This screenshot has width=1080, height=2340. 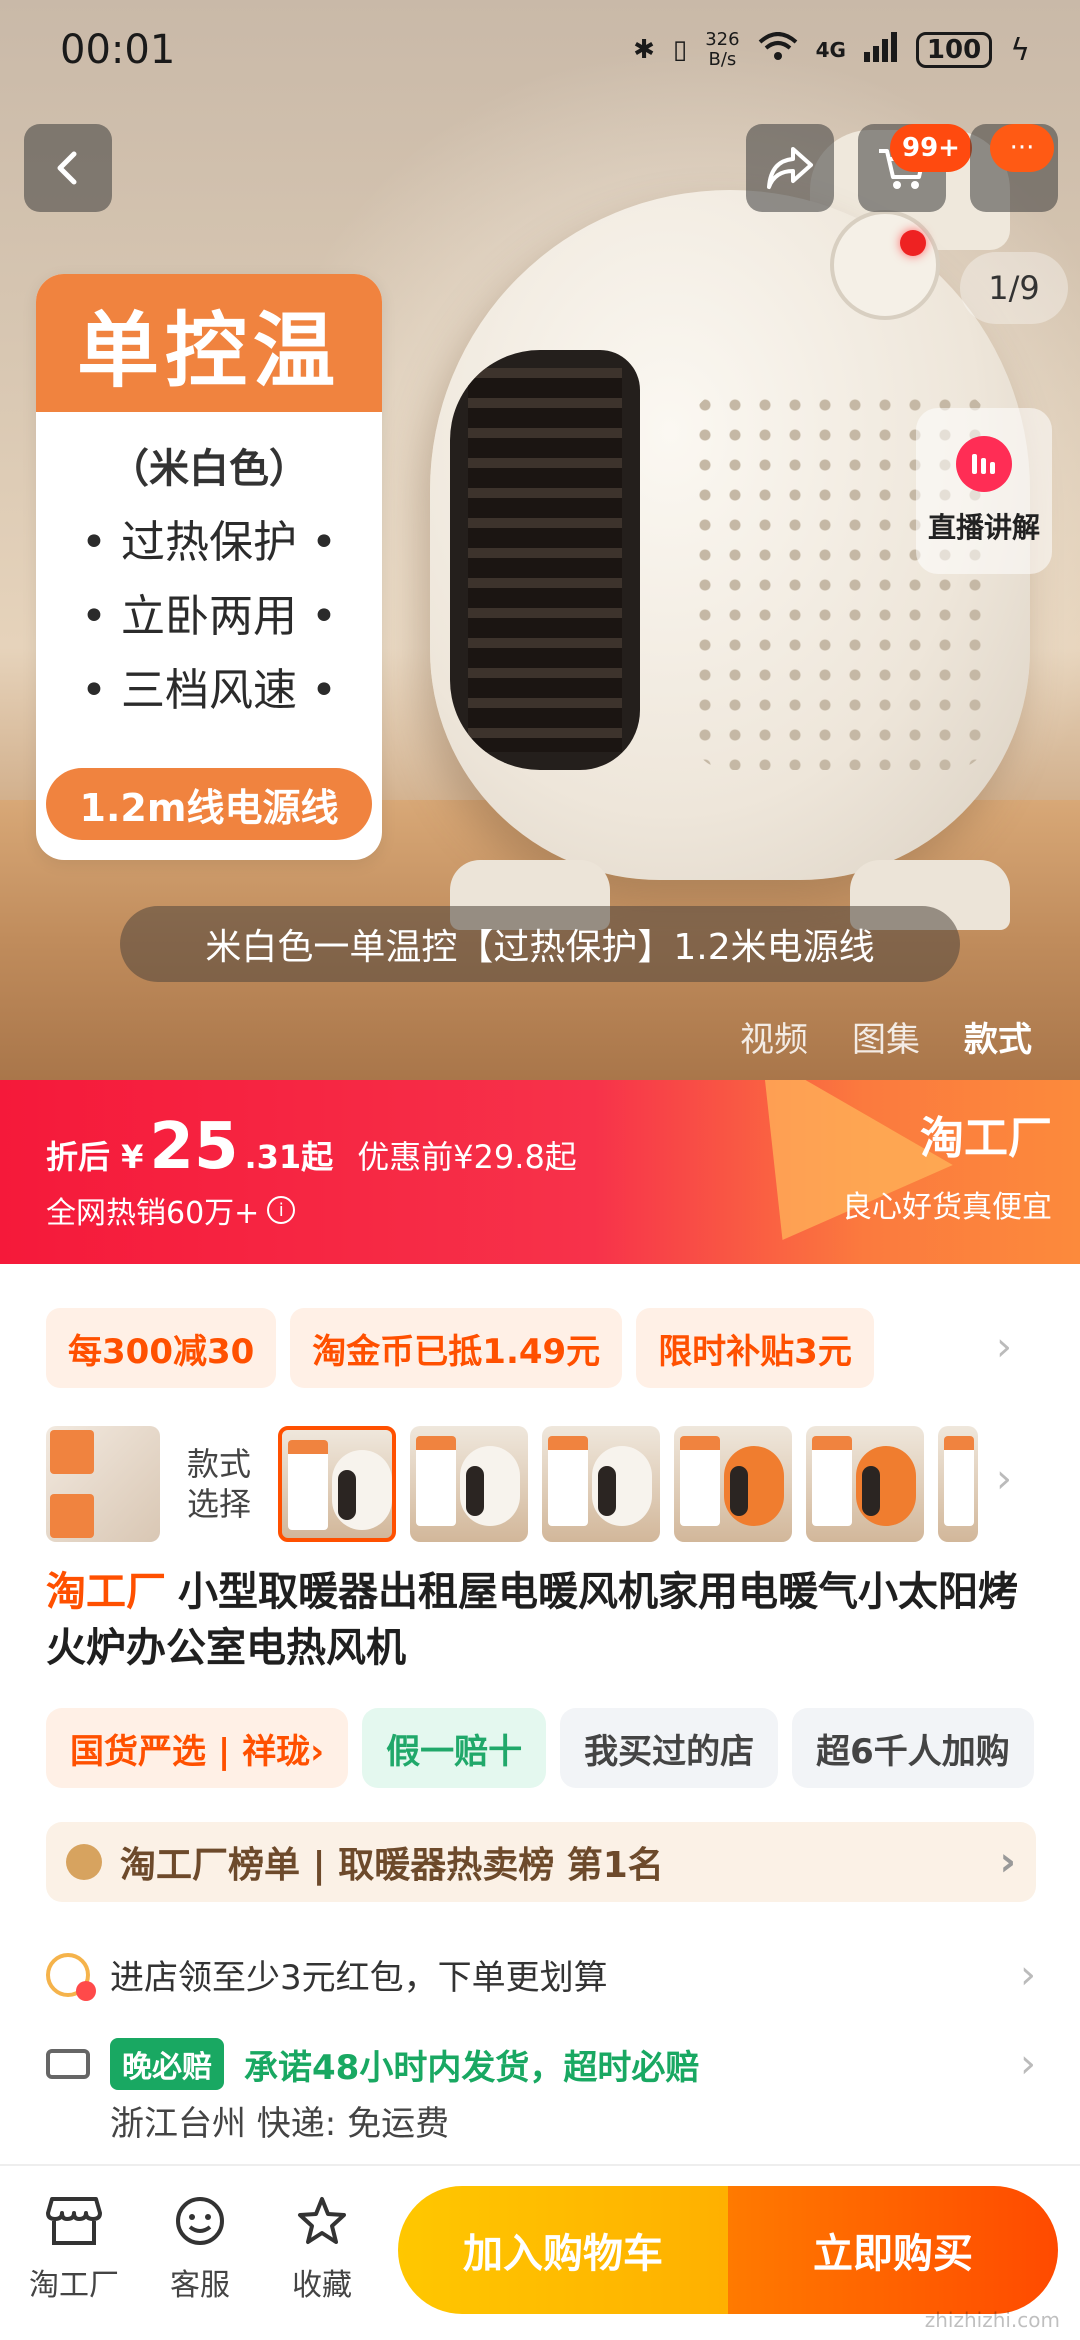 I want to click on media-tabs: 视频 图集 款式, so click(x=886, y=1036).